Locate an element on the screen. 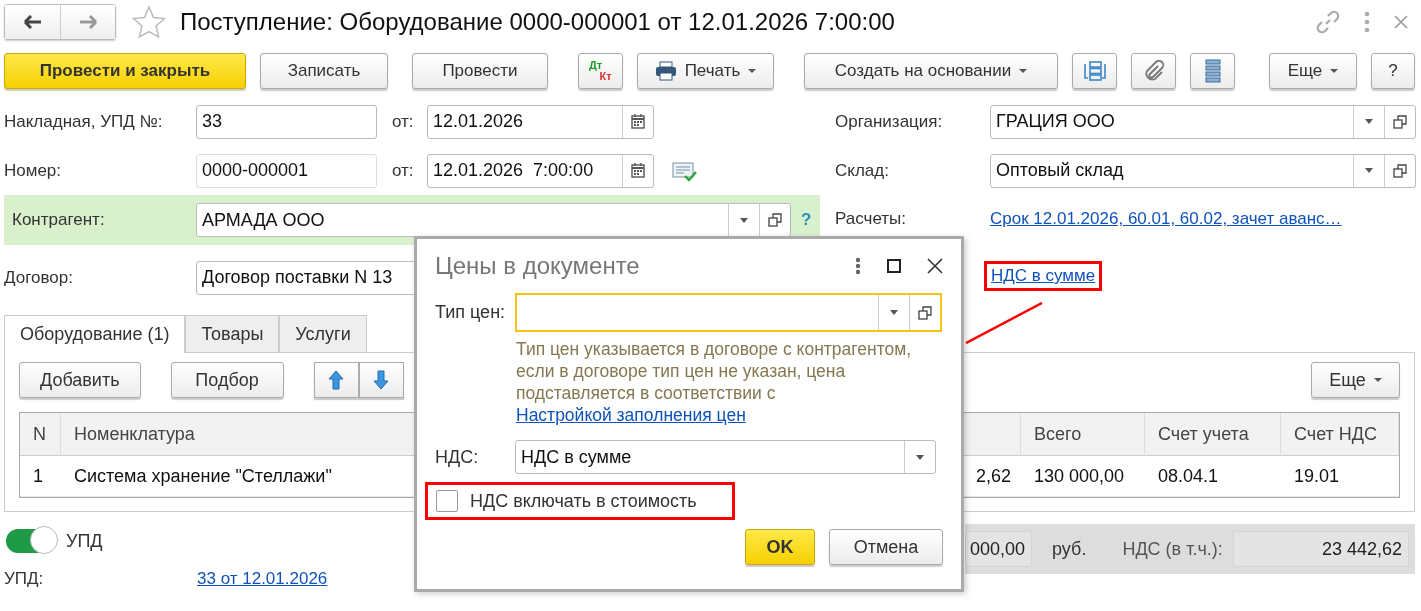  forward-arrow-icon is located at coordinates (88, 22).